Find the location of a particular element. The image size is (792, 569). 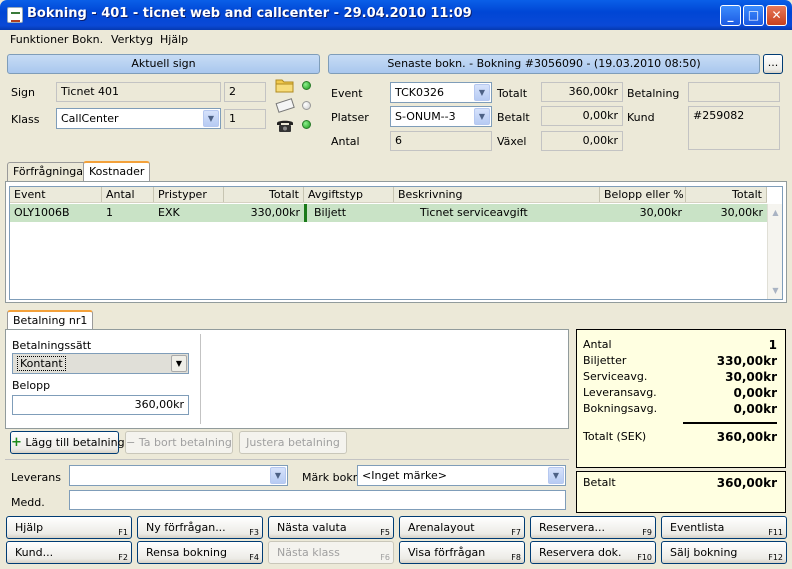

payment-method-label: Betalningssätt is located at coordinates (52, 345).